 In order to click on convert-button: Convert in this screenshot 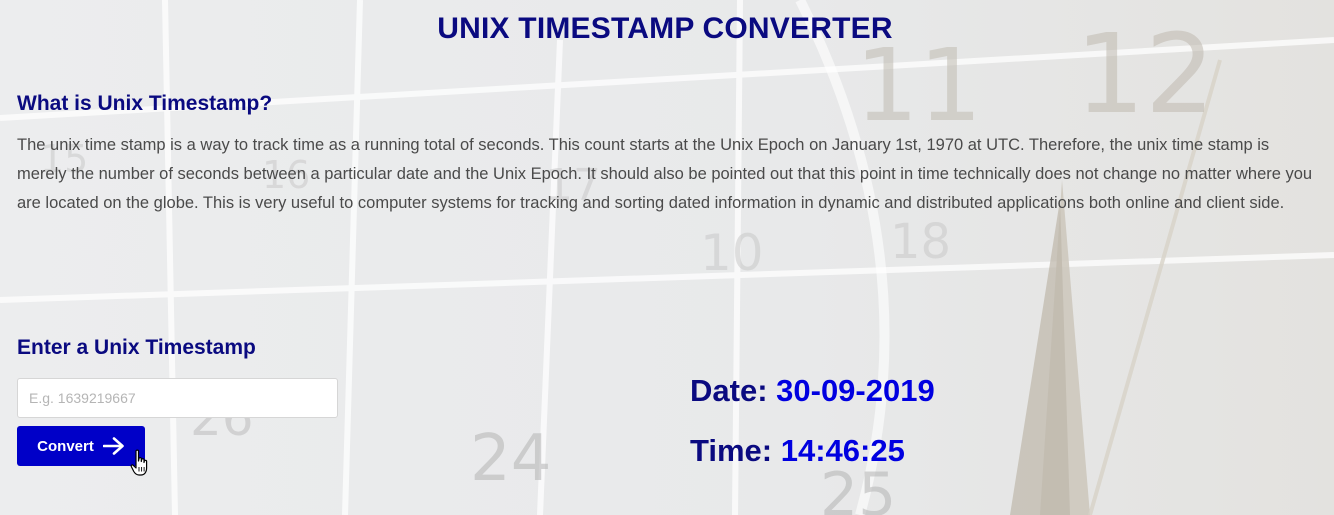, I will do `click(81, 446)`.